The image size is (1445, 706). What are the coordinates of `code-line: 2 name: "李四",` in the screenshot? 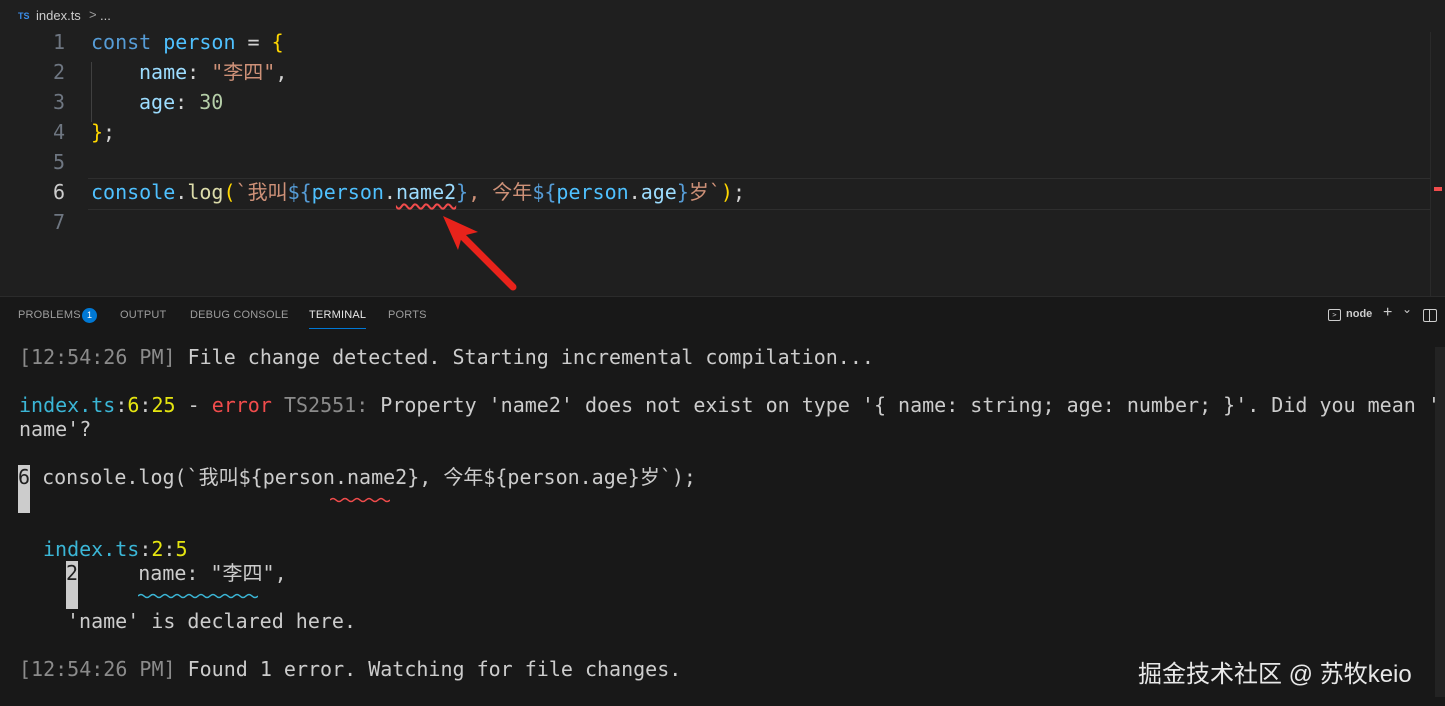 It's located at (722, 72).